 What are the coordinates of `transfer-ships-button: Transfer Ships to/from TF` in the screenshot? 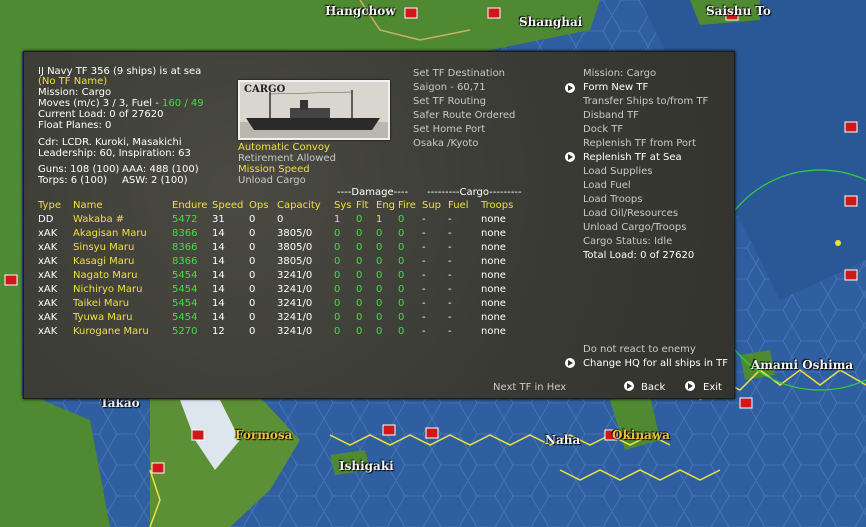 It's located at (645, 102).